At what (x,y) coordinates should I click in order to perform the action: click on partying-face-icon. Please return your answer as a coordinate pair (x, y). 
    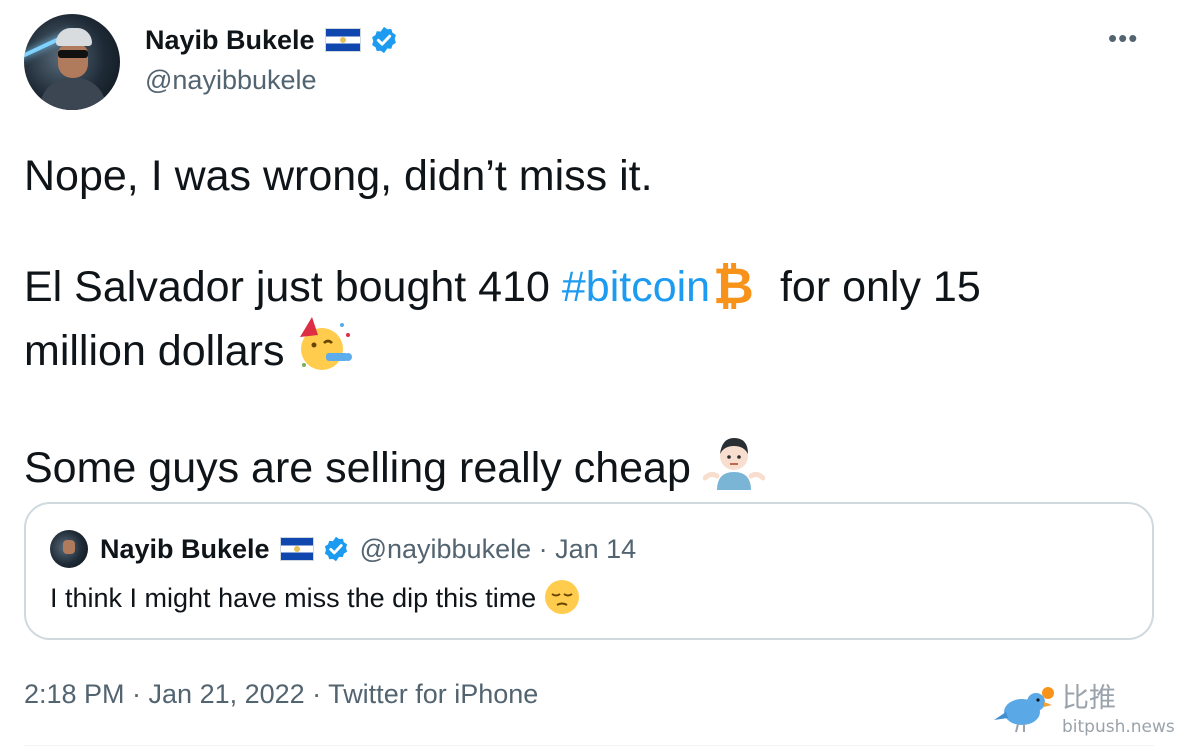
    Looking at the image, I should click on (326, 343).